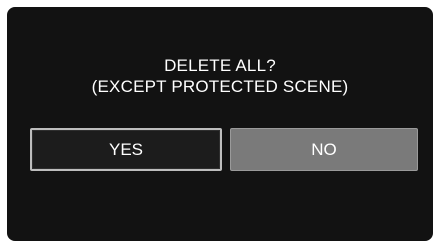  I want to click on yes-button: YES, so click(126, 149).